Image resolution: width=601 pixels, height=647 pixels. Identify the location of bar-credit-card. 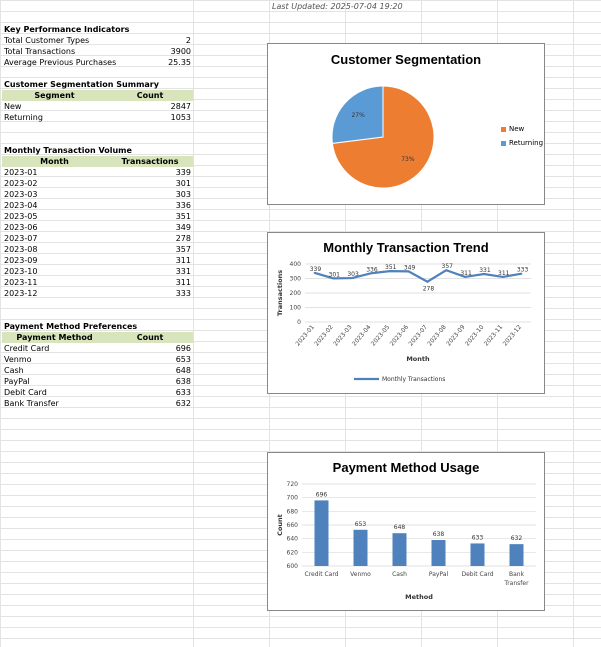
(321, 533).